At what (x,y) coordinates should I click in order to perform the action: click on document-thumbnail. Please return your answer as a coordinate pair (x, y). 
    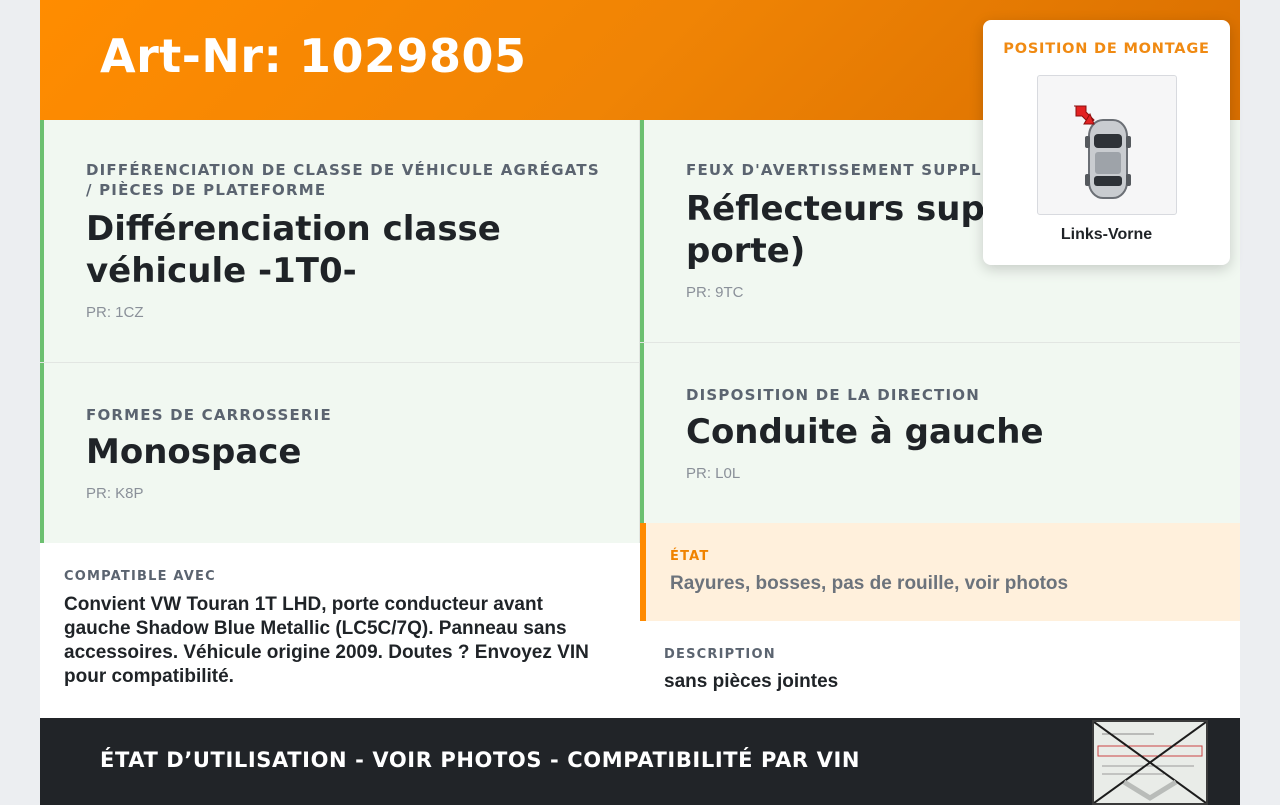
    Looking at the image, I should click on (1150, 762).